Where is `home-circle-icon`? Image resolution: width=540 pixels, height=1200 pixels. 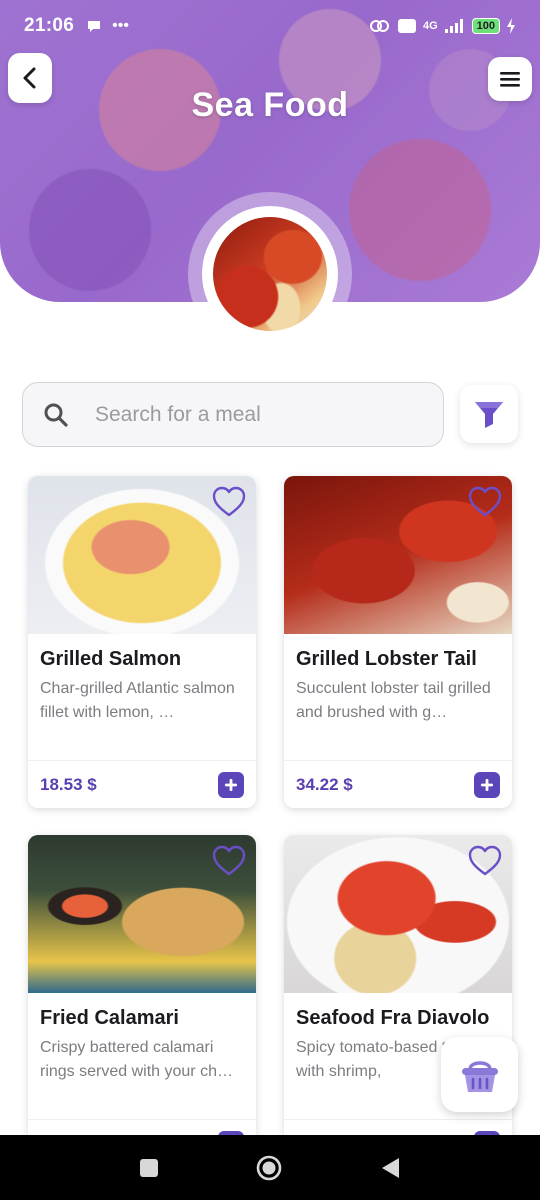
home-circle-icon is located at coordinates (269, 1168).